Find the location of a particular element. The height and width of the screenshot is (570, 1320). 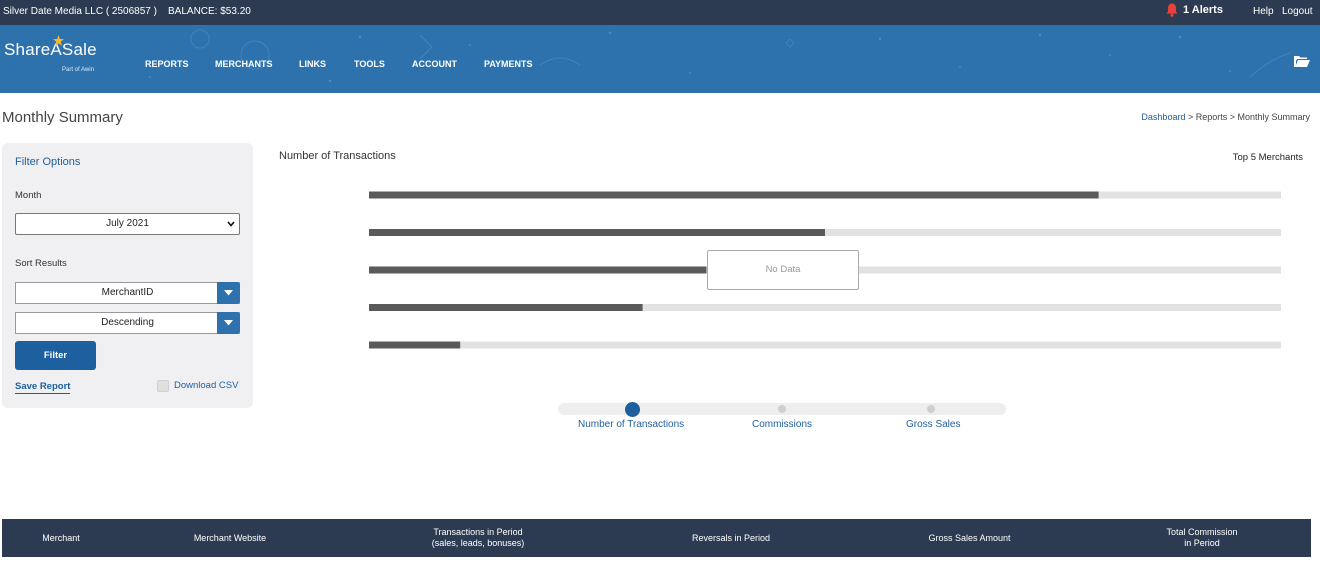

sort-order-select: Descending is located at coordinates (127, 323).